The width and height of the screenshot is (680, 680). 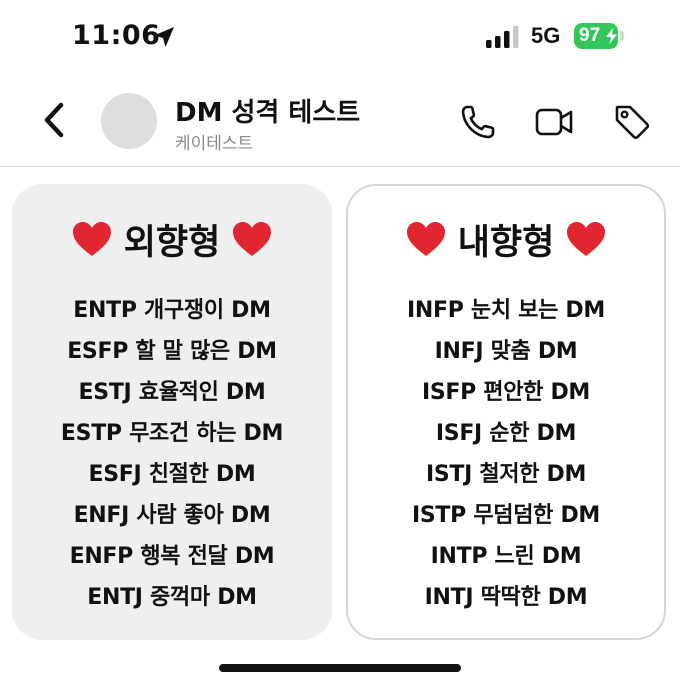 I want to click on location-arrow-icon, so click(x=164, y=37).